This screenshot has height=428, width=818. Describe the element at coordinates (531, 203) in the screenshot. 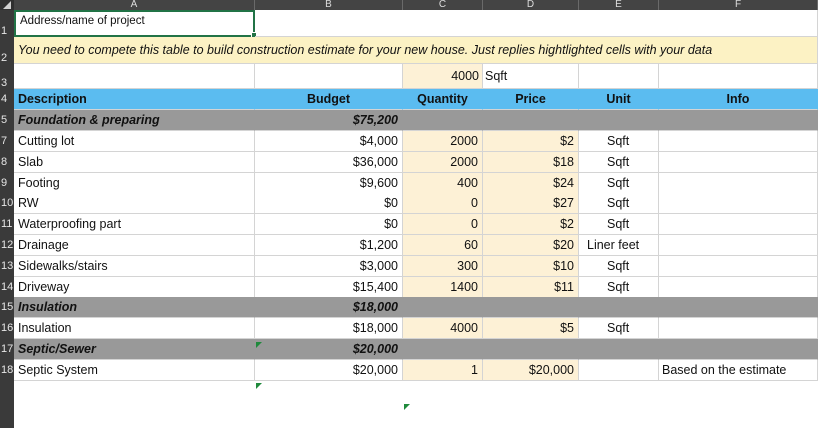

I see `item-10-d: $27` at that location.